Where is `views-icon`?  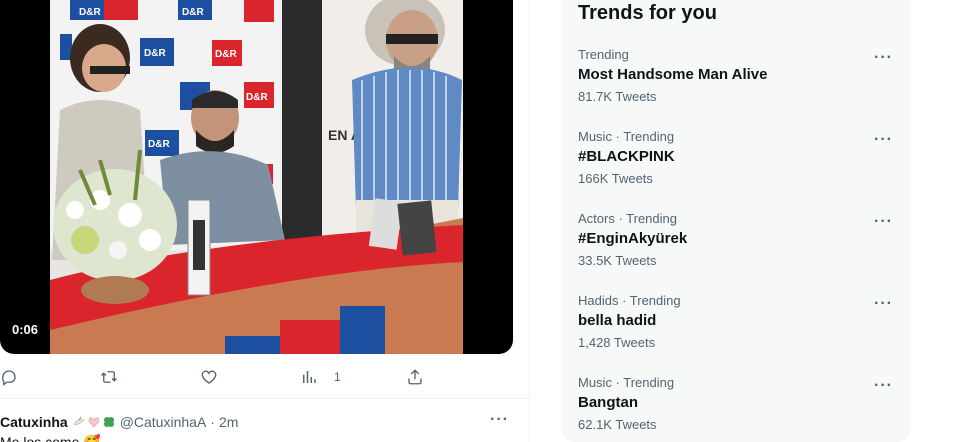
views-icon is located at coordinates (309, 377).